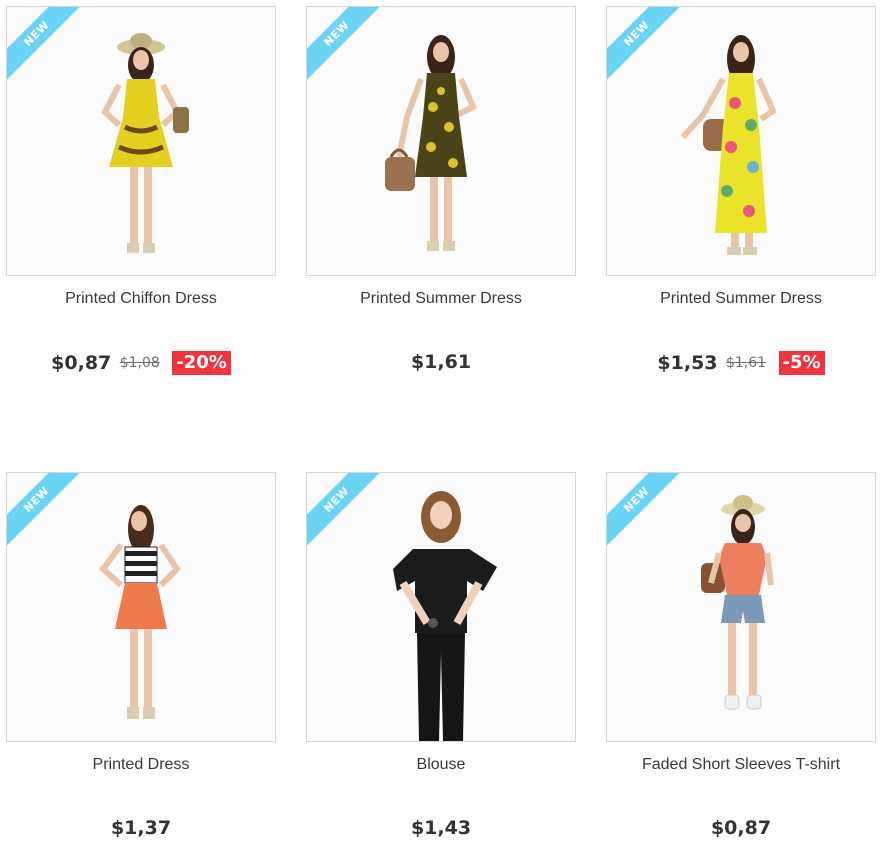 The height and width of the screenshot is (847, 883). I want to click on old-price: $1,61, so click(746, 363).